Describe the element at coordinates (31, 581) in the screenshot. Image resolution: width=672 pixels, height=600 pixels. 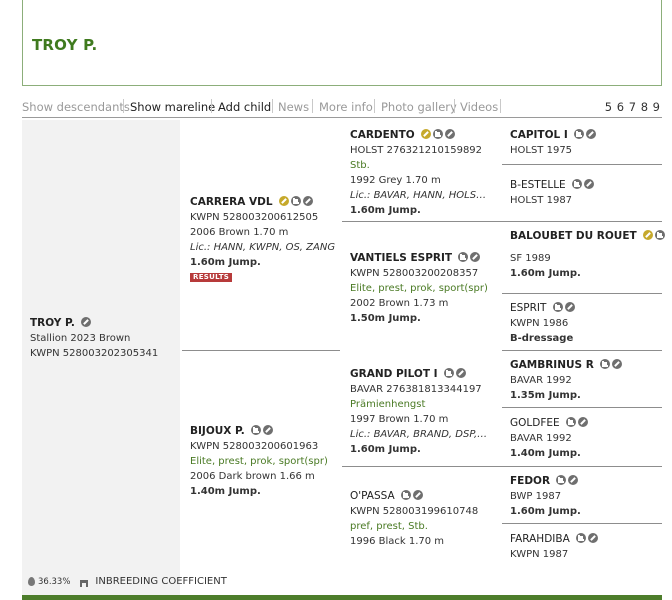
I see `drop-icon` at that location.